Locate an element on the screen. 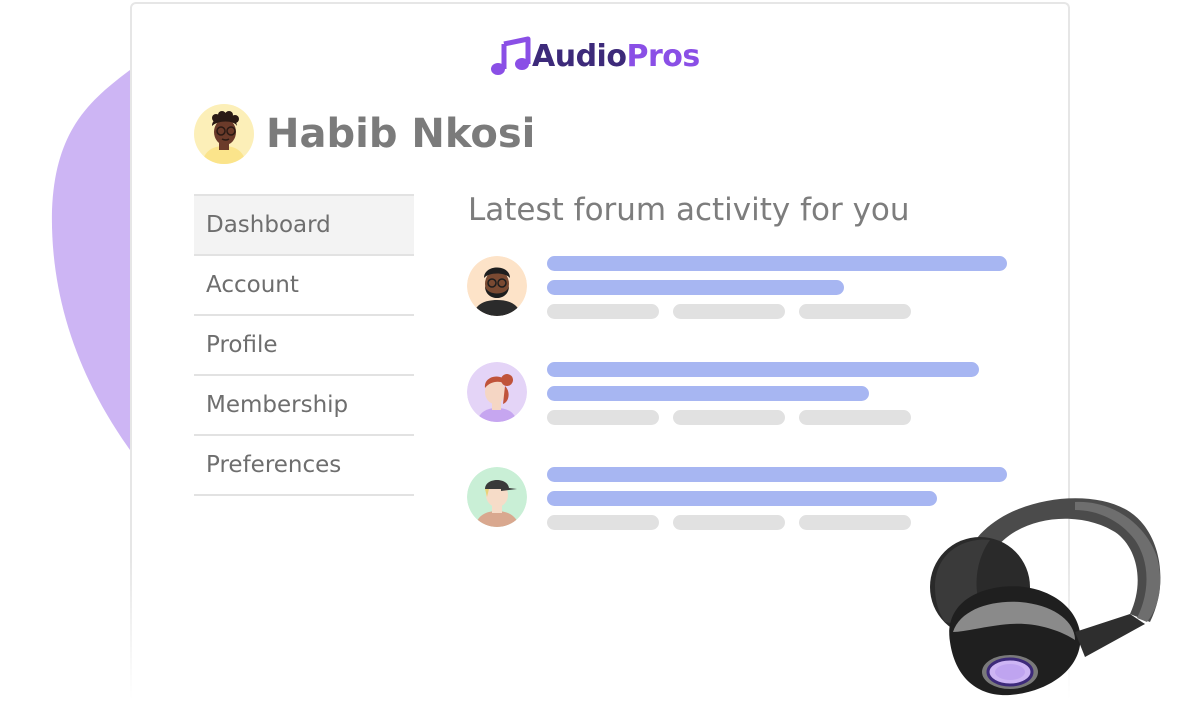  nav-item-preferences: Preferences is located at coordinates (304, 466).